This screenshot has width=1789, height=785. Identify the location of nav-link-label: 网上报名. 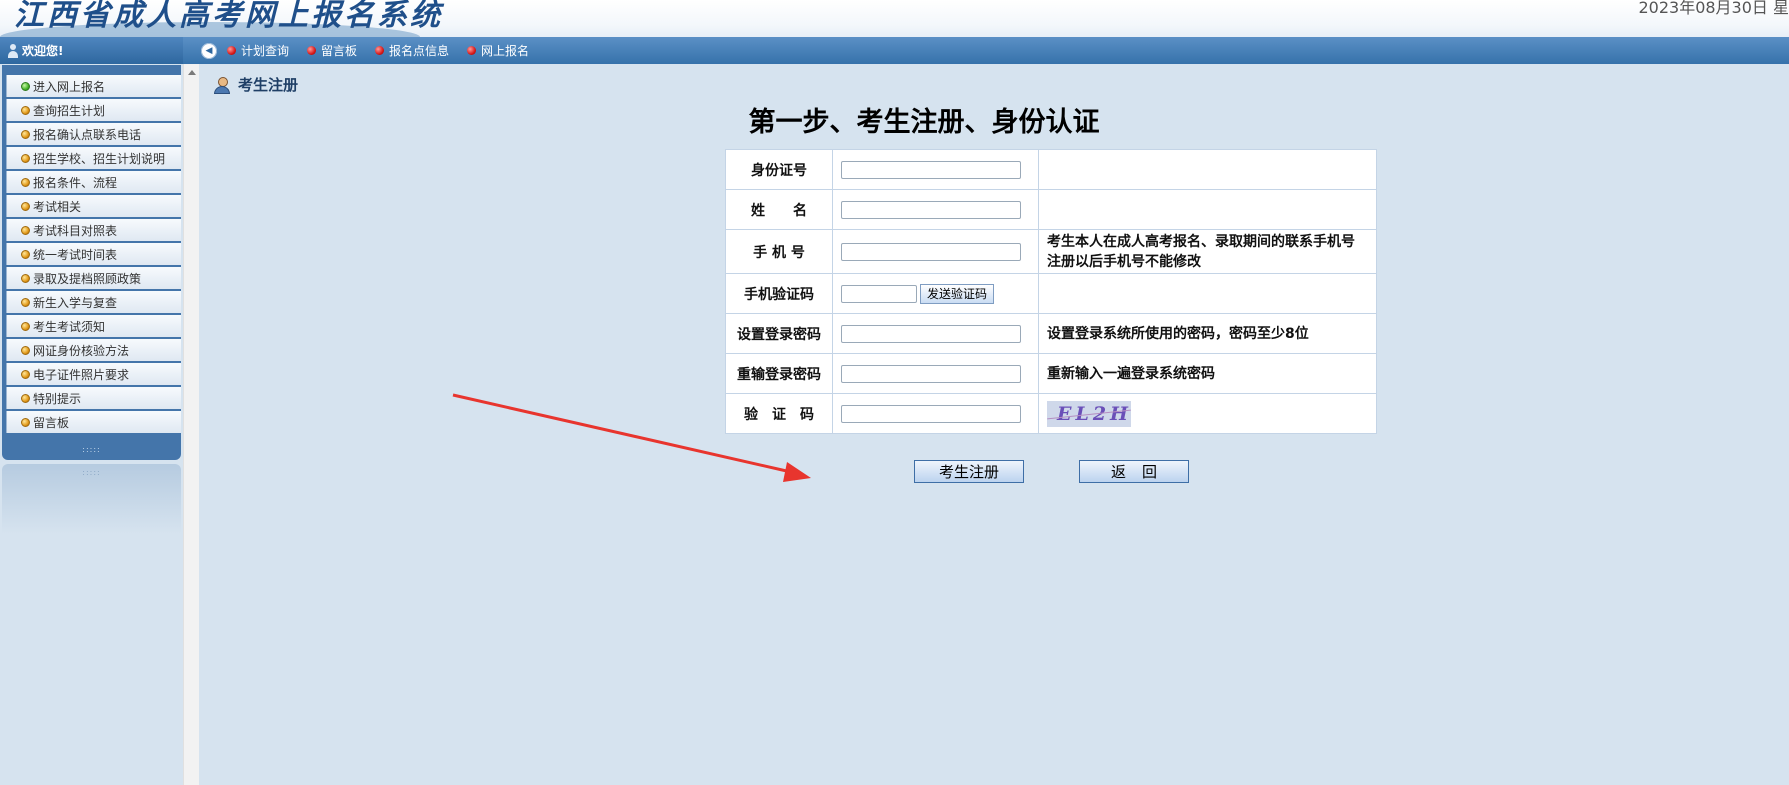
(505, 51).